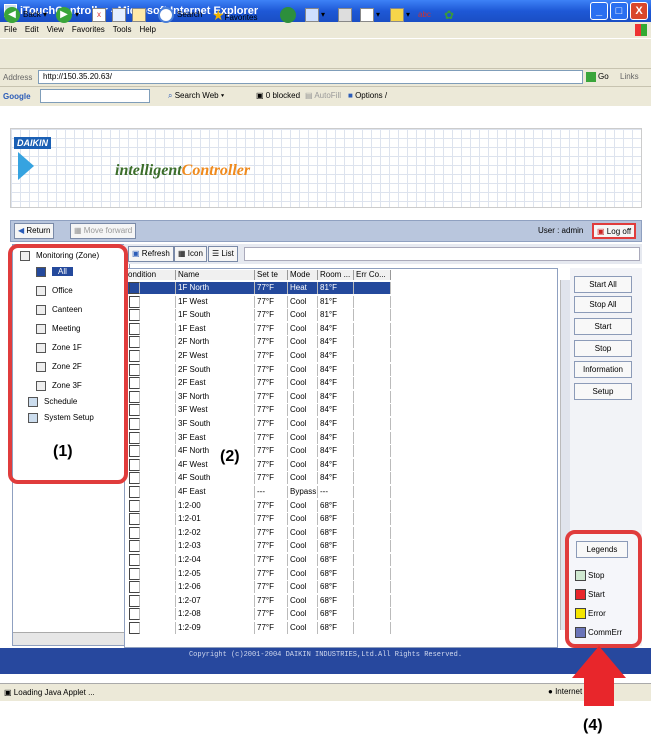 The width and height of the screenshot is (651, 745). I want to click on cell-room: 81°F, so click(336, 301).